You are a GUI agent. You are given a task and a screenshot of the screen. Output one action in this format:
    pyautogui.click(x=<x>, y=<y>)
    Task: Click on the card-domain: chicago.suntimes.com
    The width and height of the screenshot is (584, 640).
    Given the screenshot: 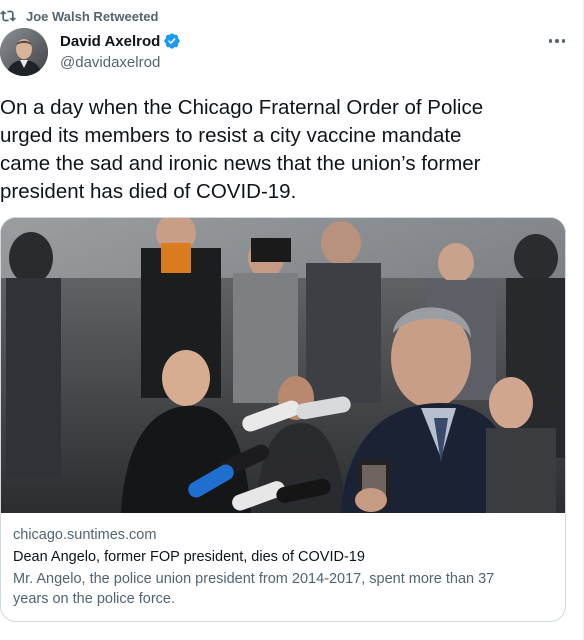 What is the action you would take?
    pyautogui.click(x=85, y=535)
    